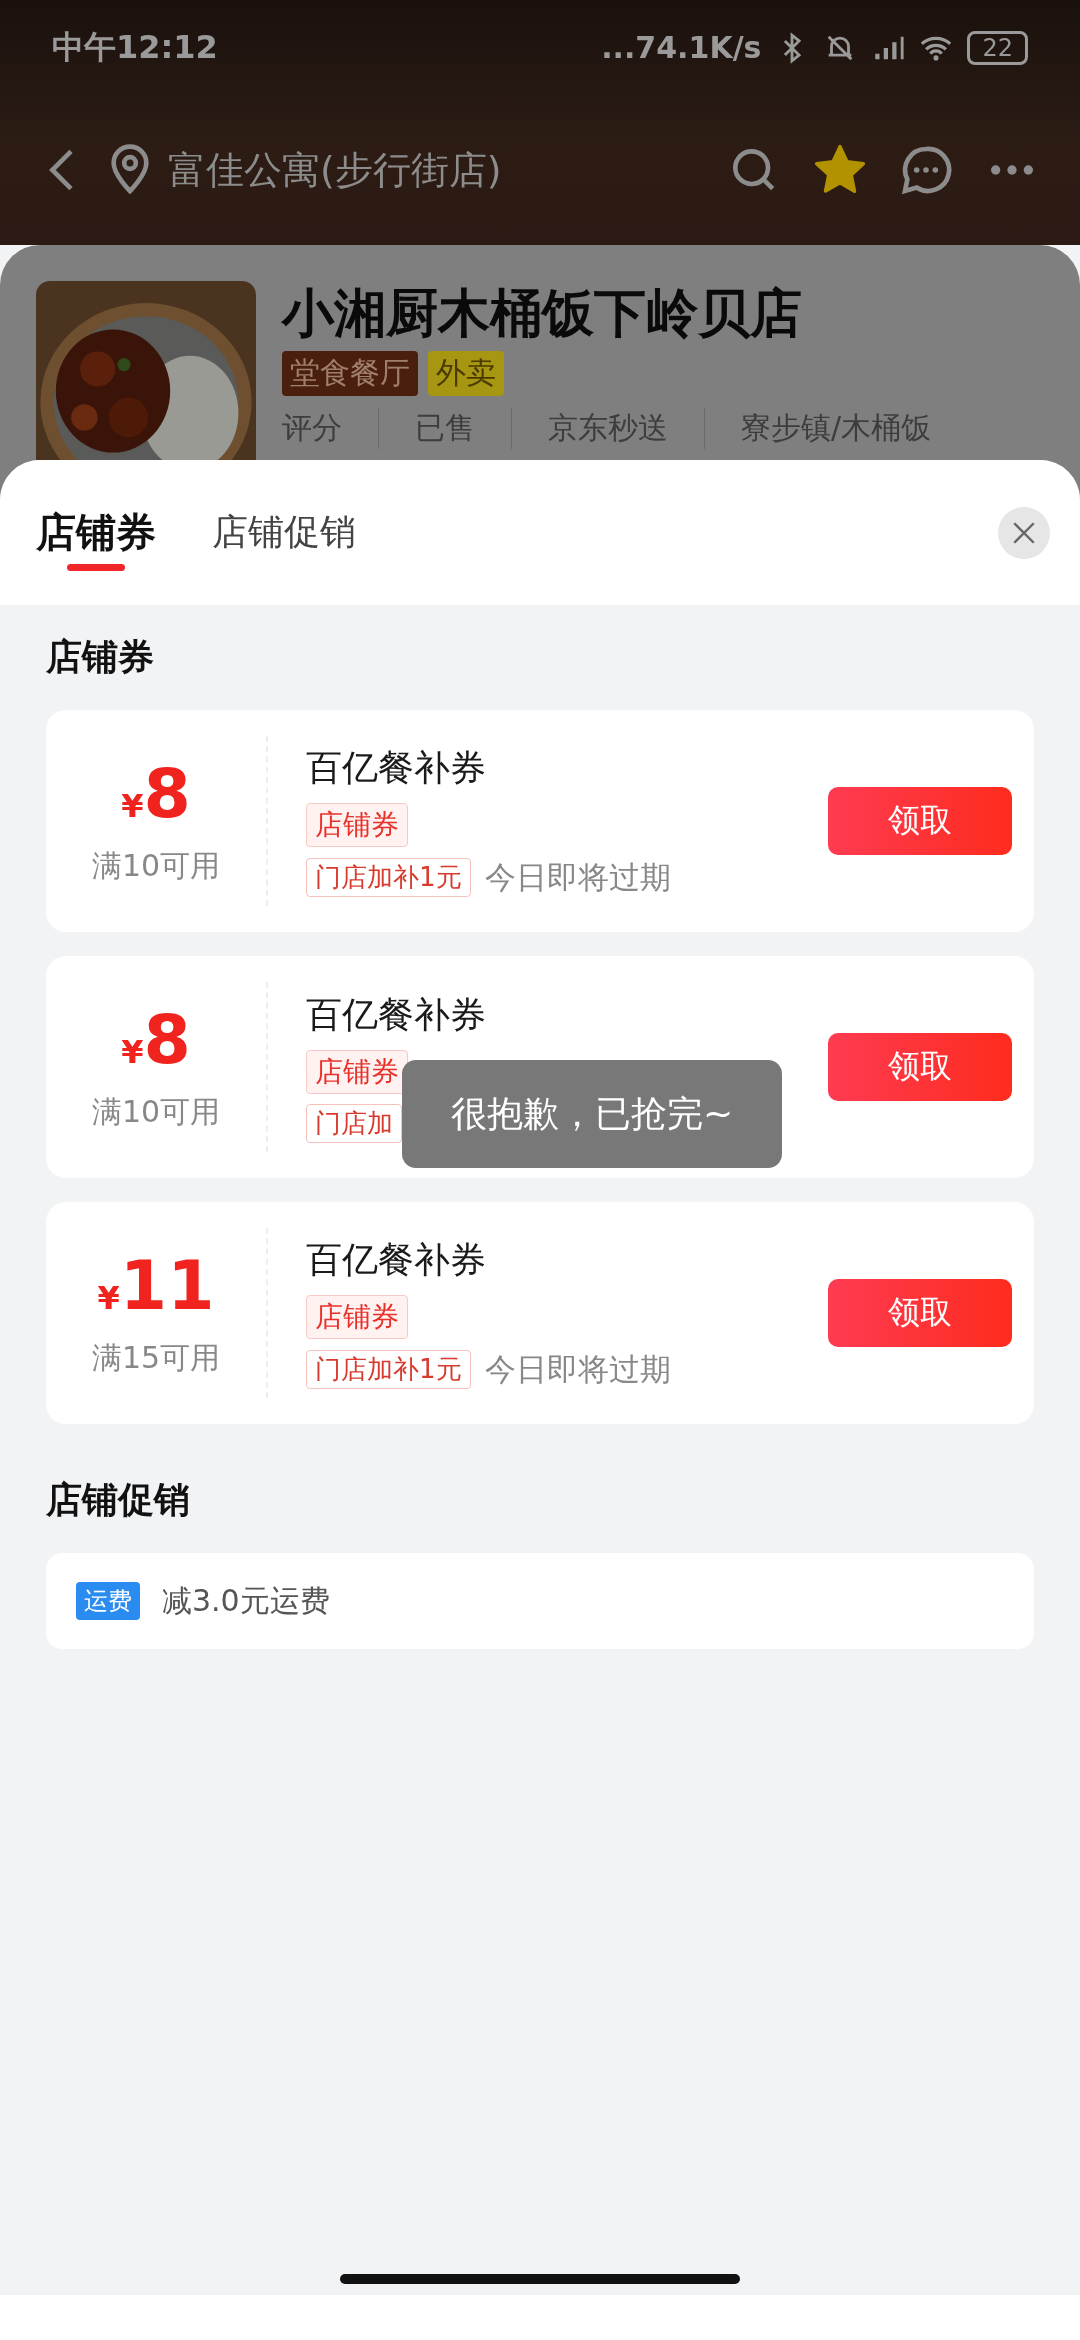 Image resolution: width=1080 pixels, height=2340 pixels. I want to click on close-button, so click(1024, 532).